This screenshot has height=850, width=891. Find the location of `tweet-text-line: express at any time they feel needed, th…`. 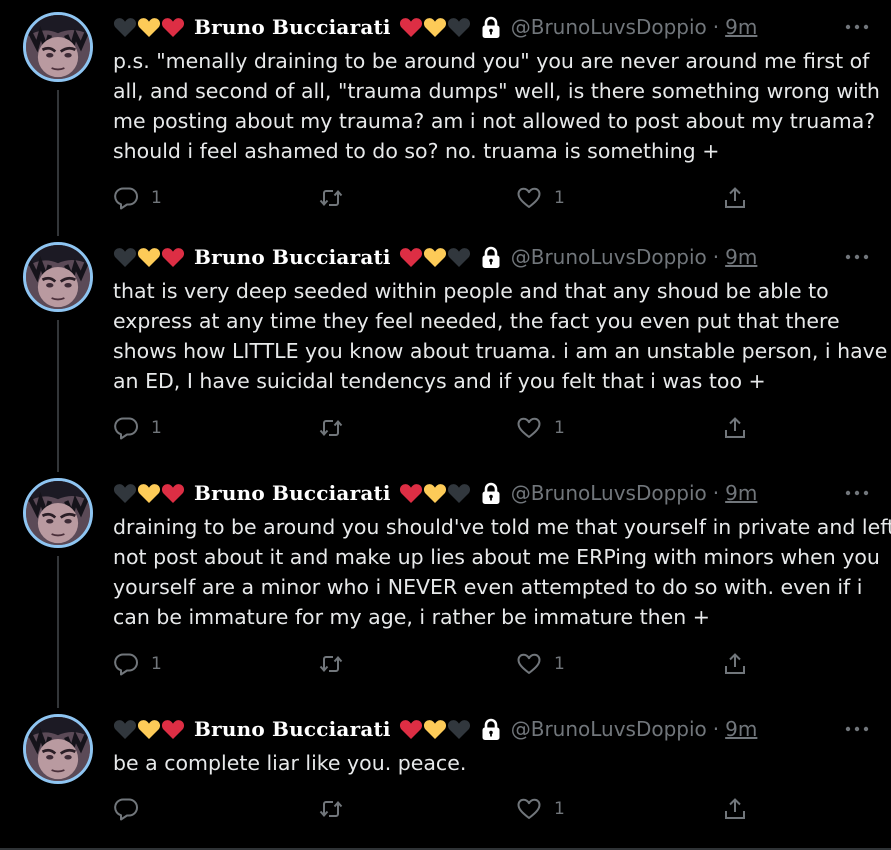

tweet-text-line: express at any time they feel needed, th… is located at coordinates (476, 321).